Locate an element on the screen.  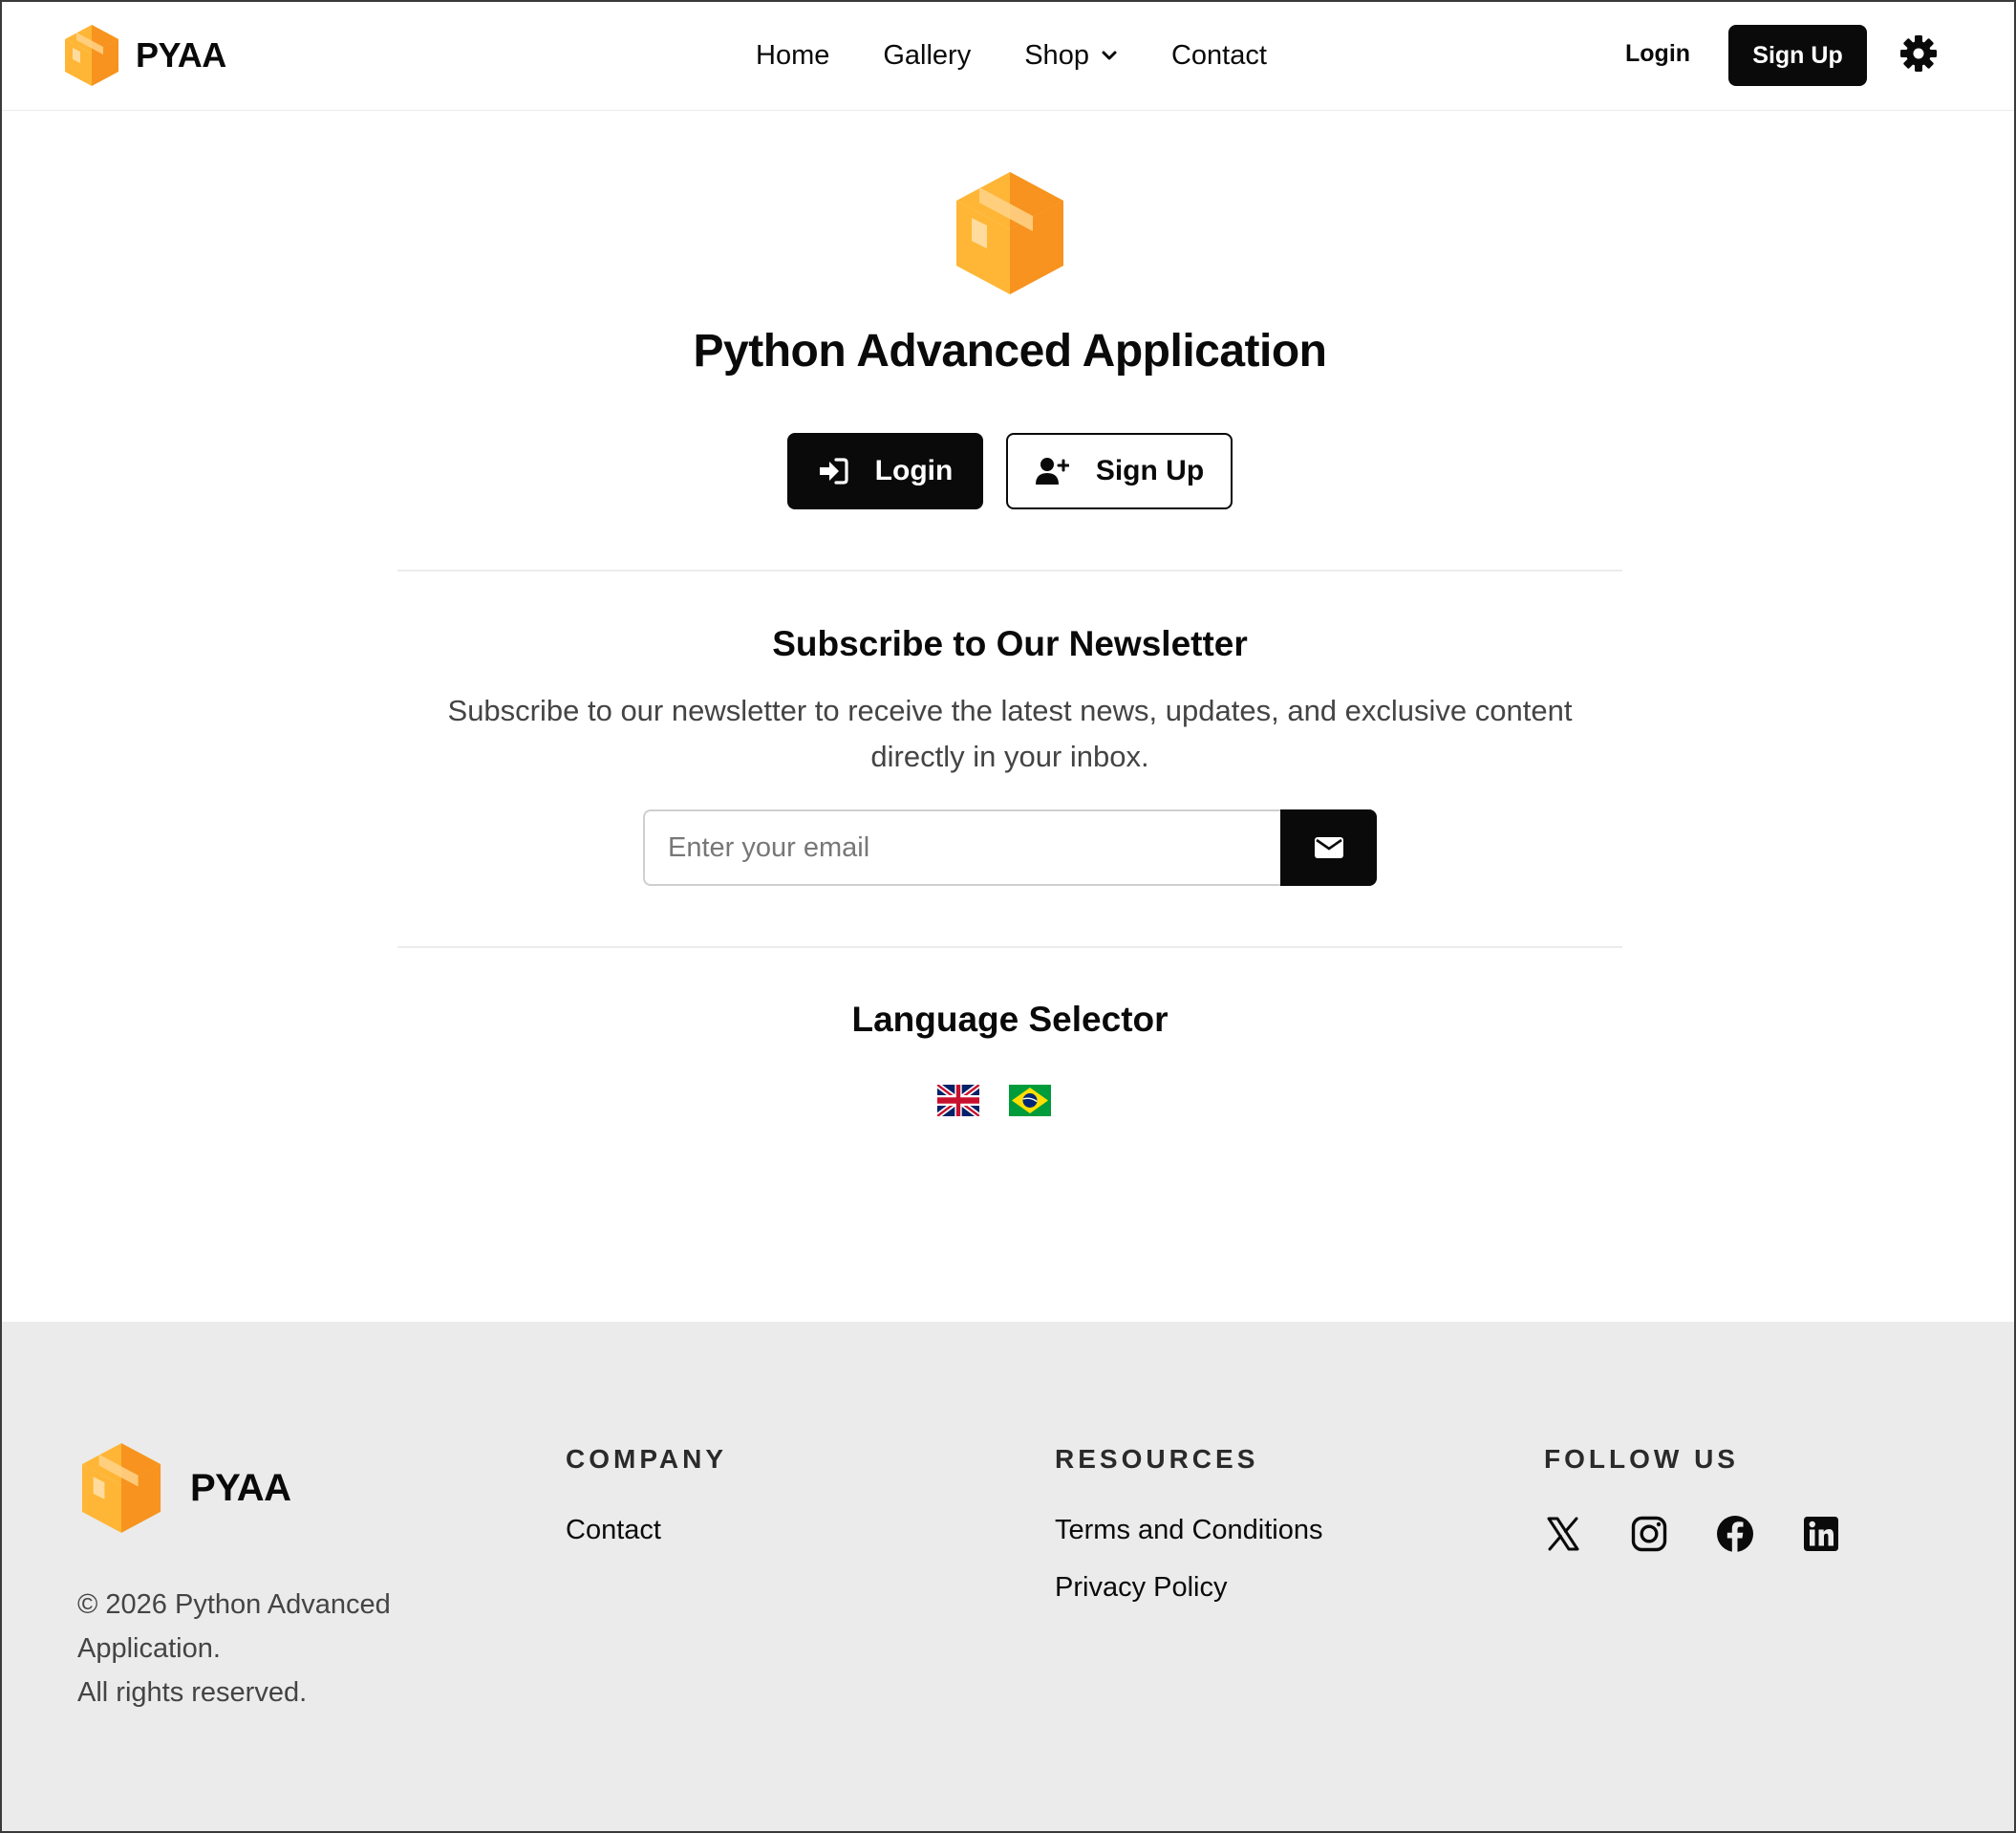
envelope-icon is located at coordinates (1328, 847).